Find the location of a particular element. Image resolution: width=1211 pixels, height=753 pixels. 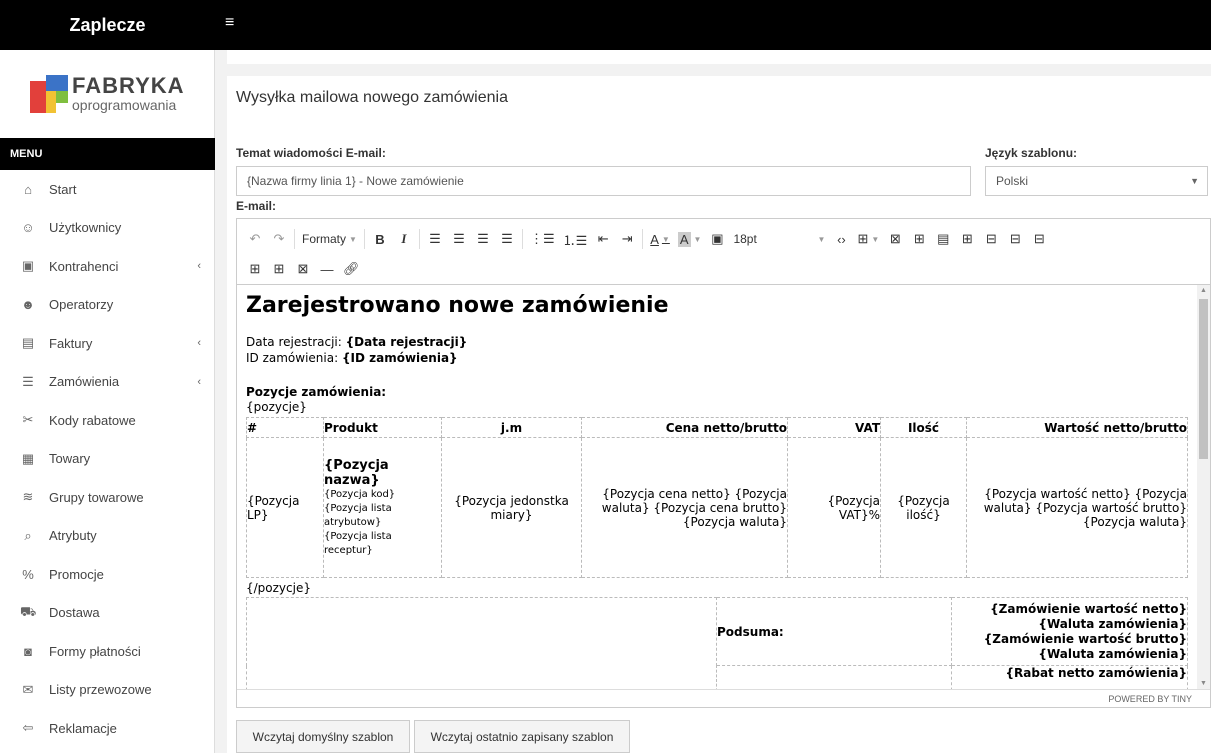

text-color-icon: A ▼ is located at coordinates (660, 239).